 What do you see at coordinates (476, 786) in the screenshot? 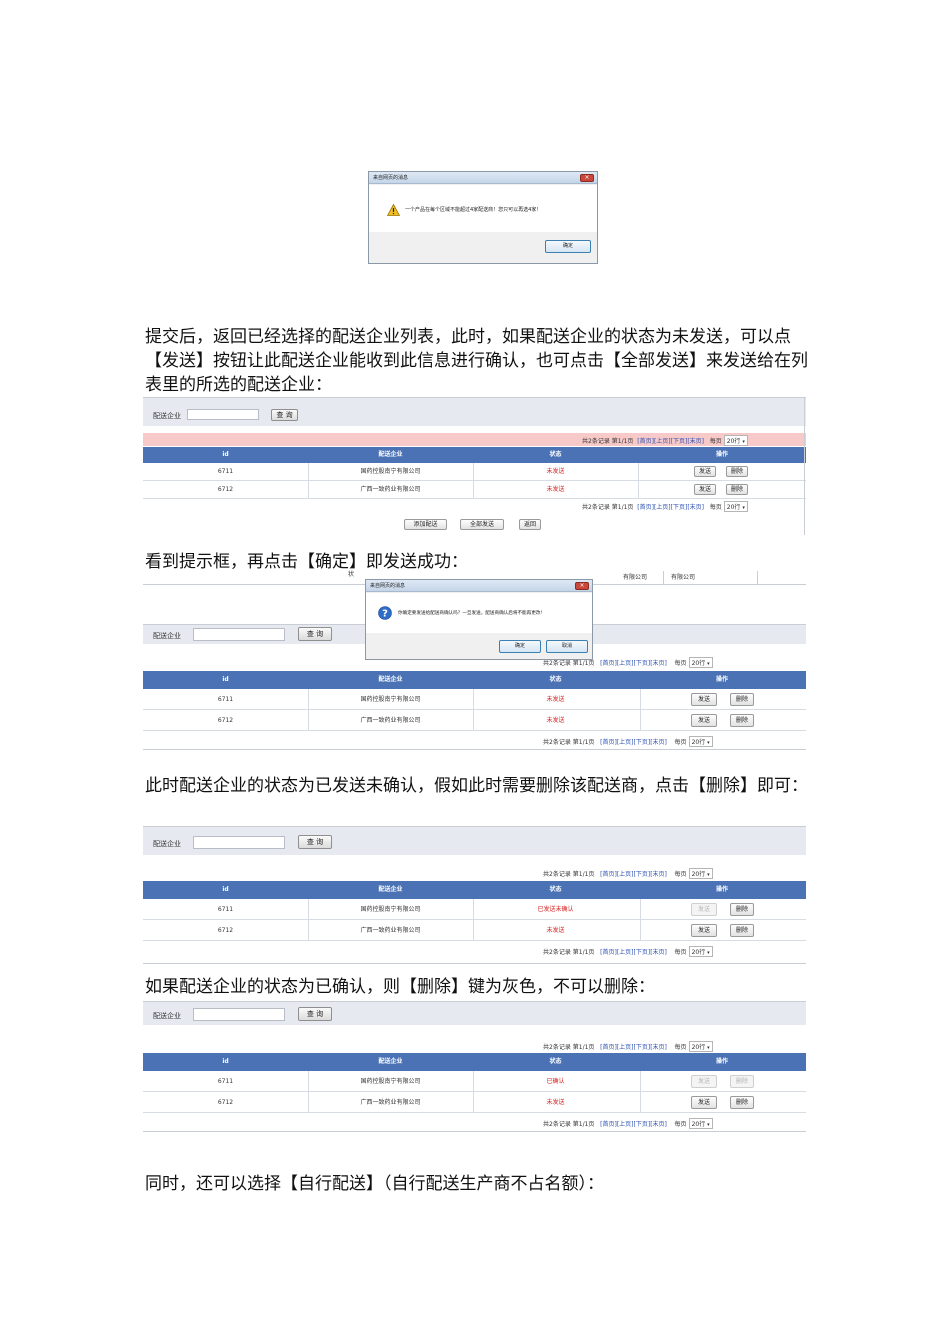
I see `paragraph-delete: 此时配送企业的状态为已发送未确认，假如此时需要删除该配送商，点击【删除】即可：` at bounding box center [476, 786].